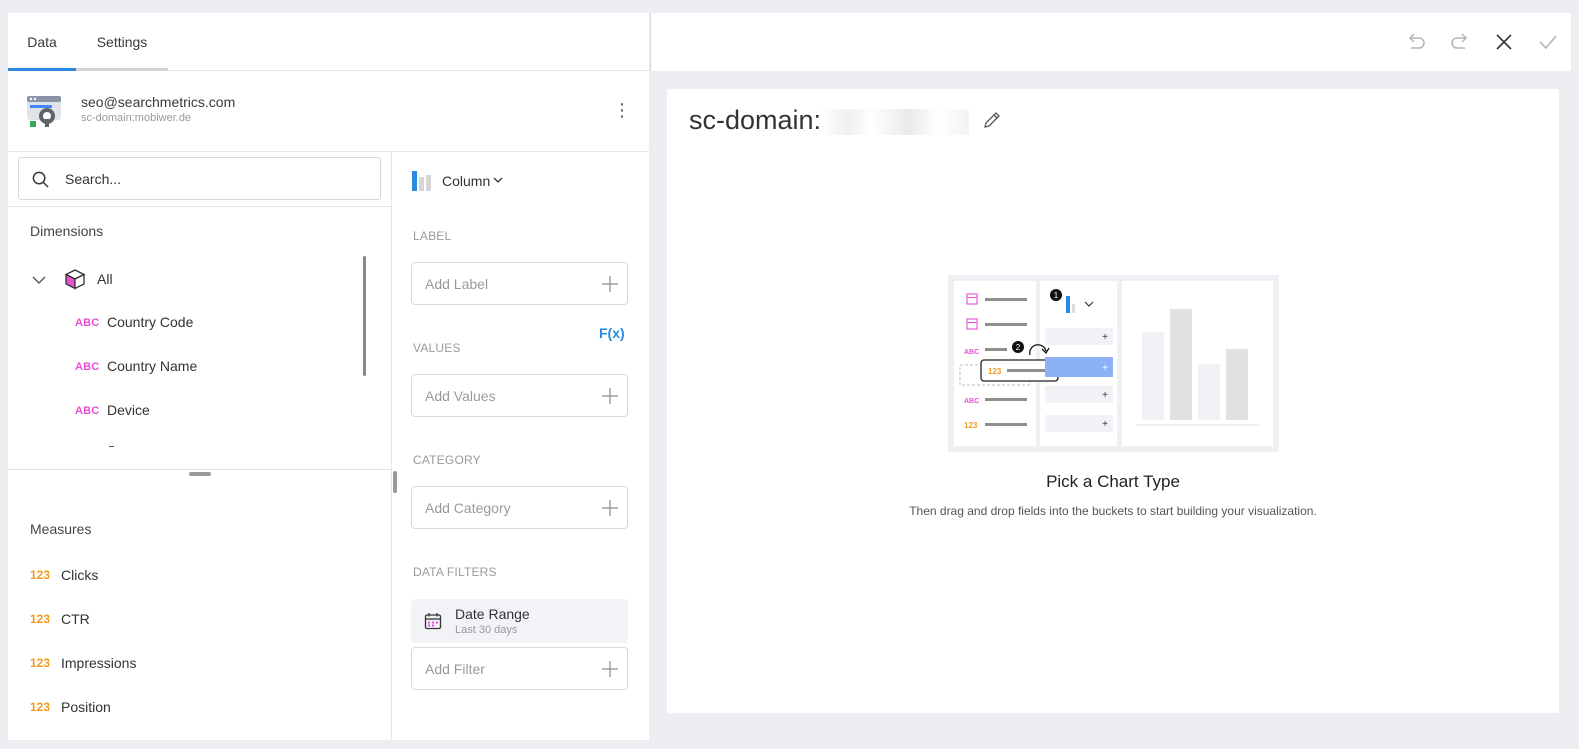 The width and height of the screenshot is (1579, 749). Describe the element at coordinates (519, 507) in the screenshot. I see `add-category-bucket: Add Category` at that location.